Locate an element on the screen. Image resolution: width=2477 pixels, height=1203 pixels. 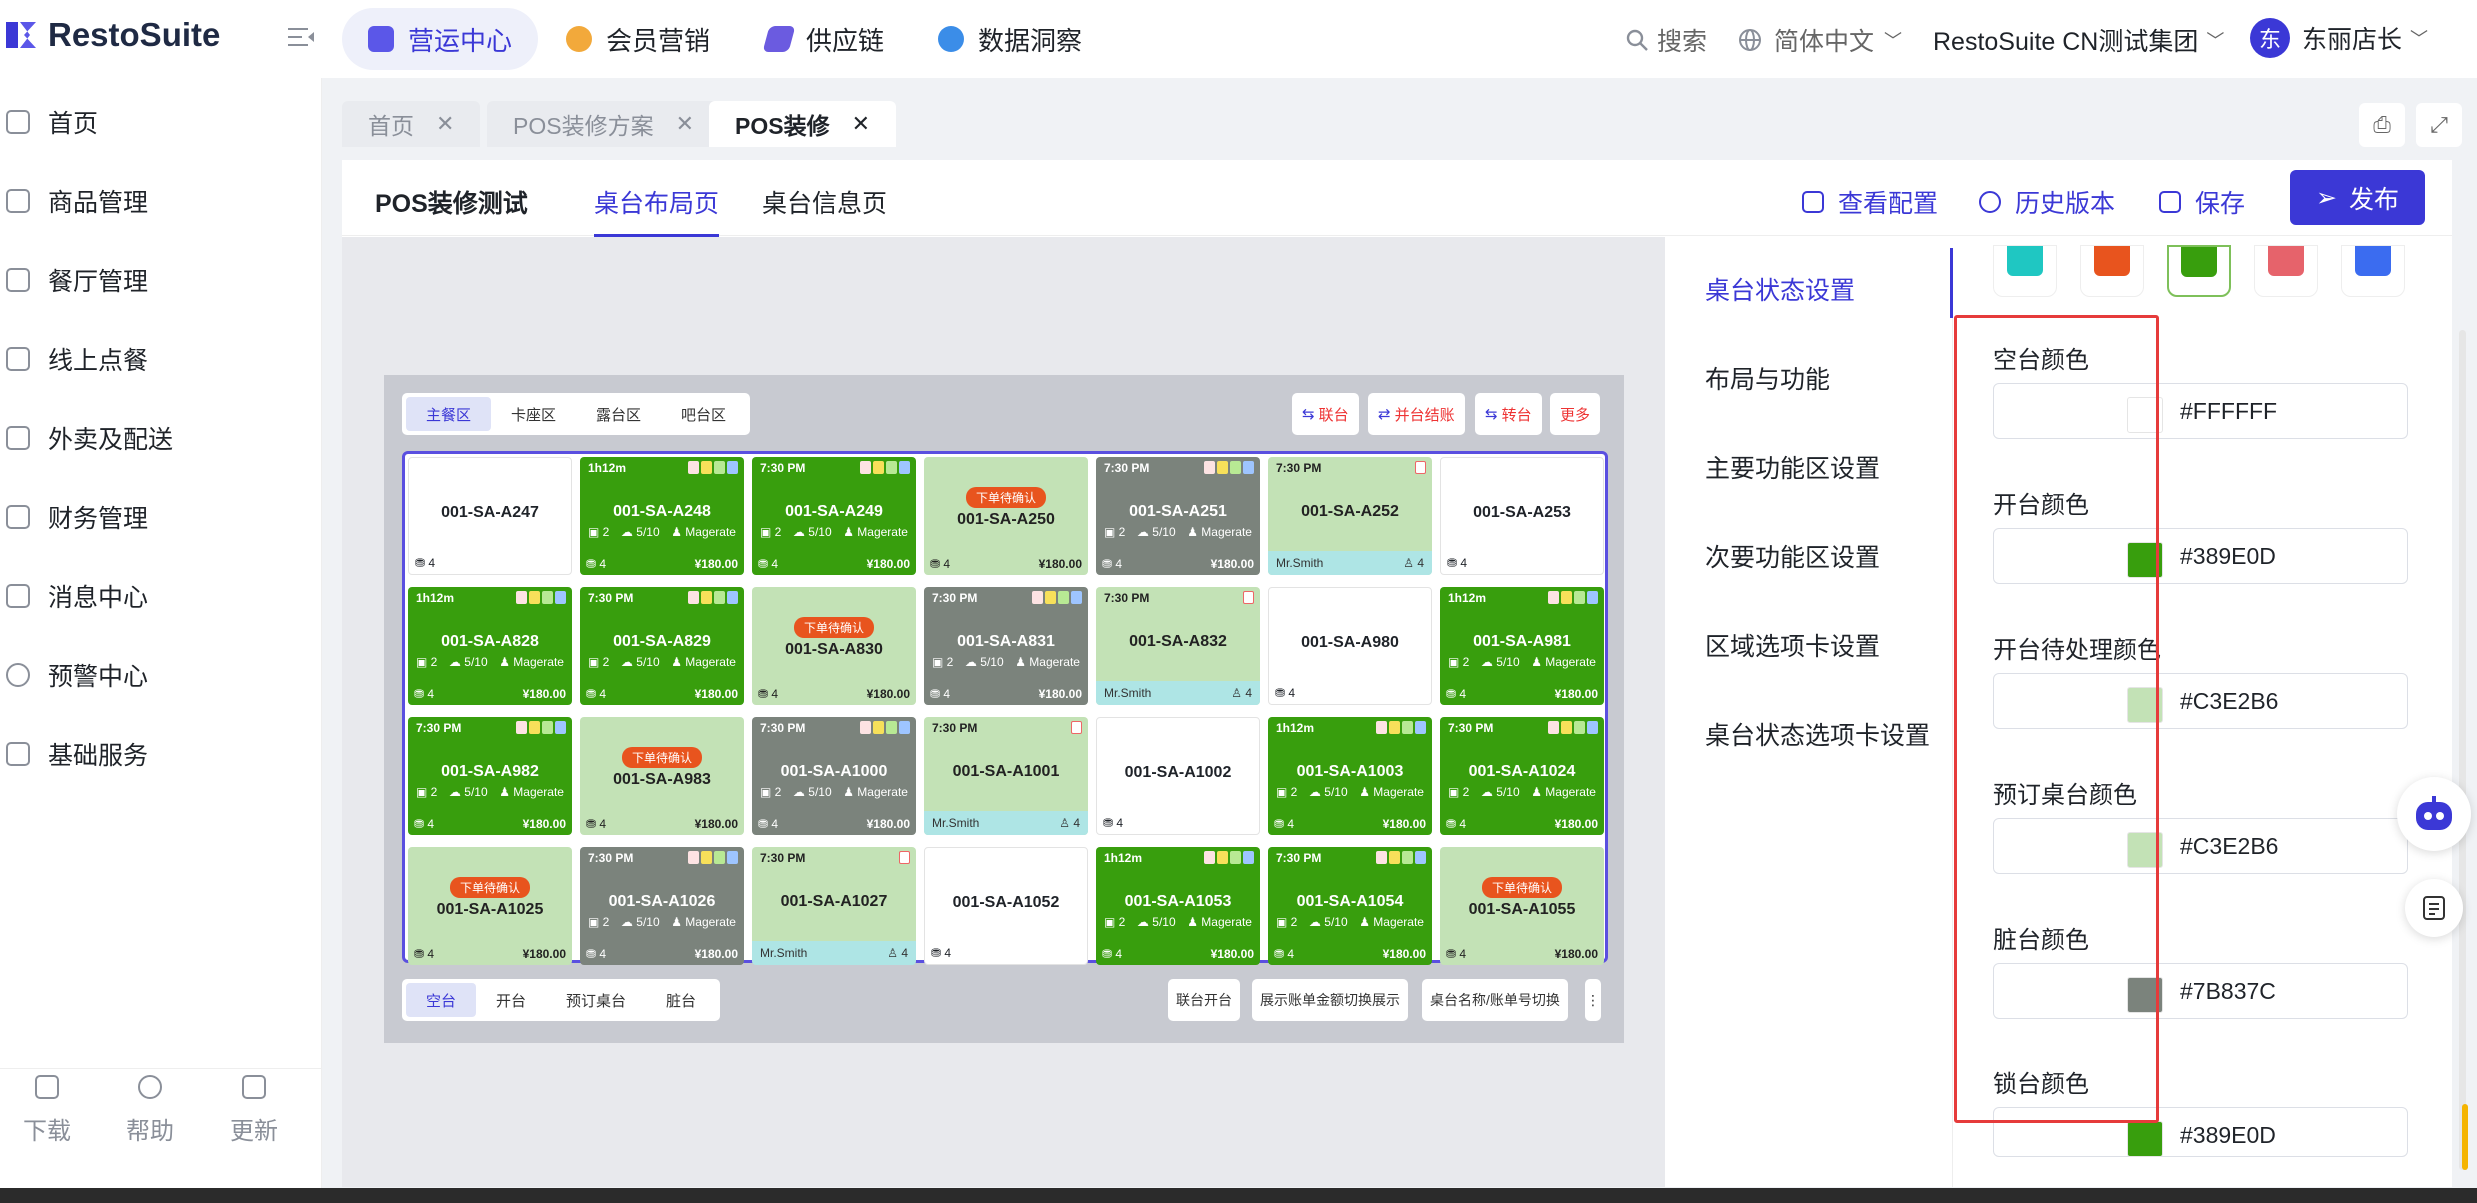
sidebar-item-delivery: 外卖及配送 is located at coordinates (161, 438).